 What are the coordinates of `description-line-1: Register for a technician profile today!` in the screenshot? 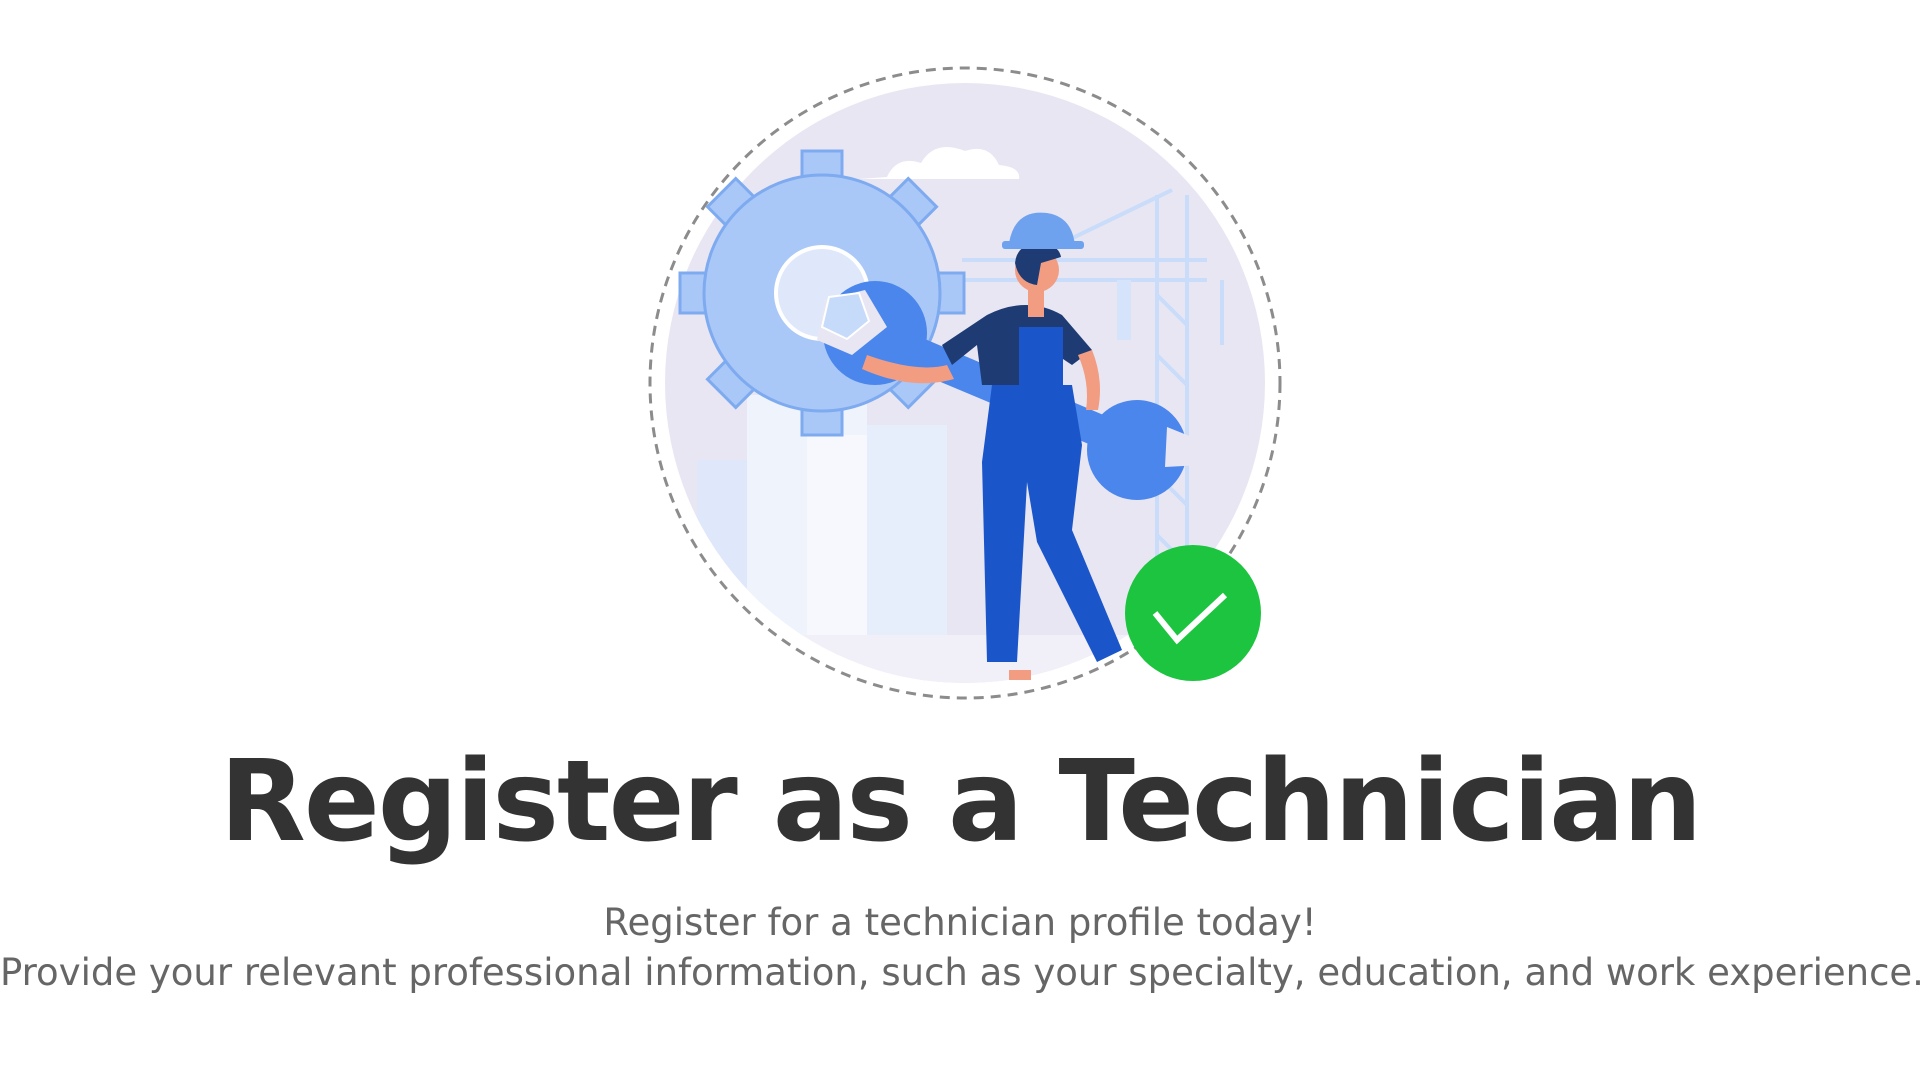 It's located at (960, 922).